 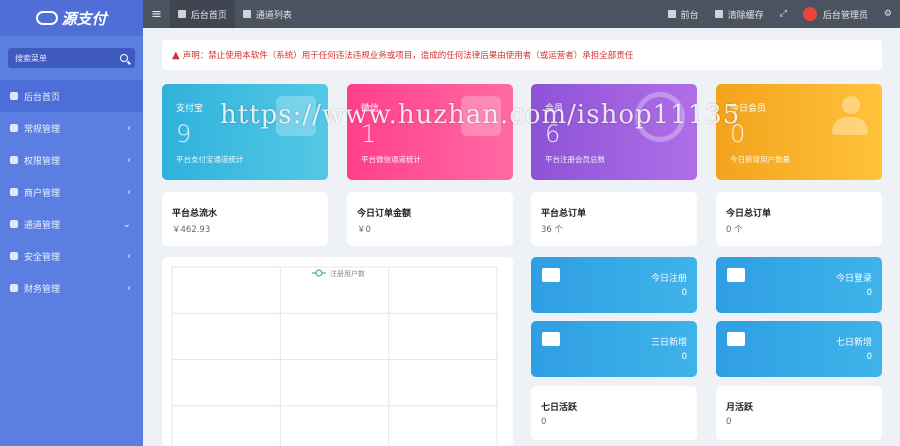 I want to click on fullscreen-icon: ⤢, so click(x=783, y=14).